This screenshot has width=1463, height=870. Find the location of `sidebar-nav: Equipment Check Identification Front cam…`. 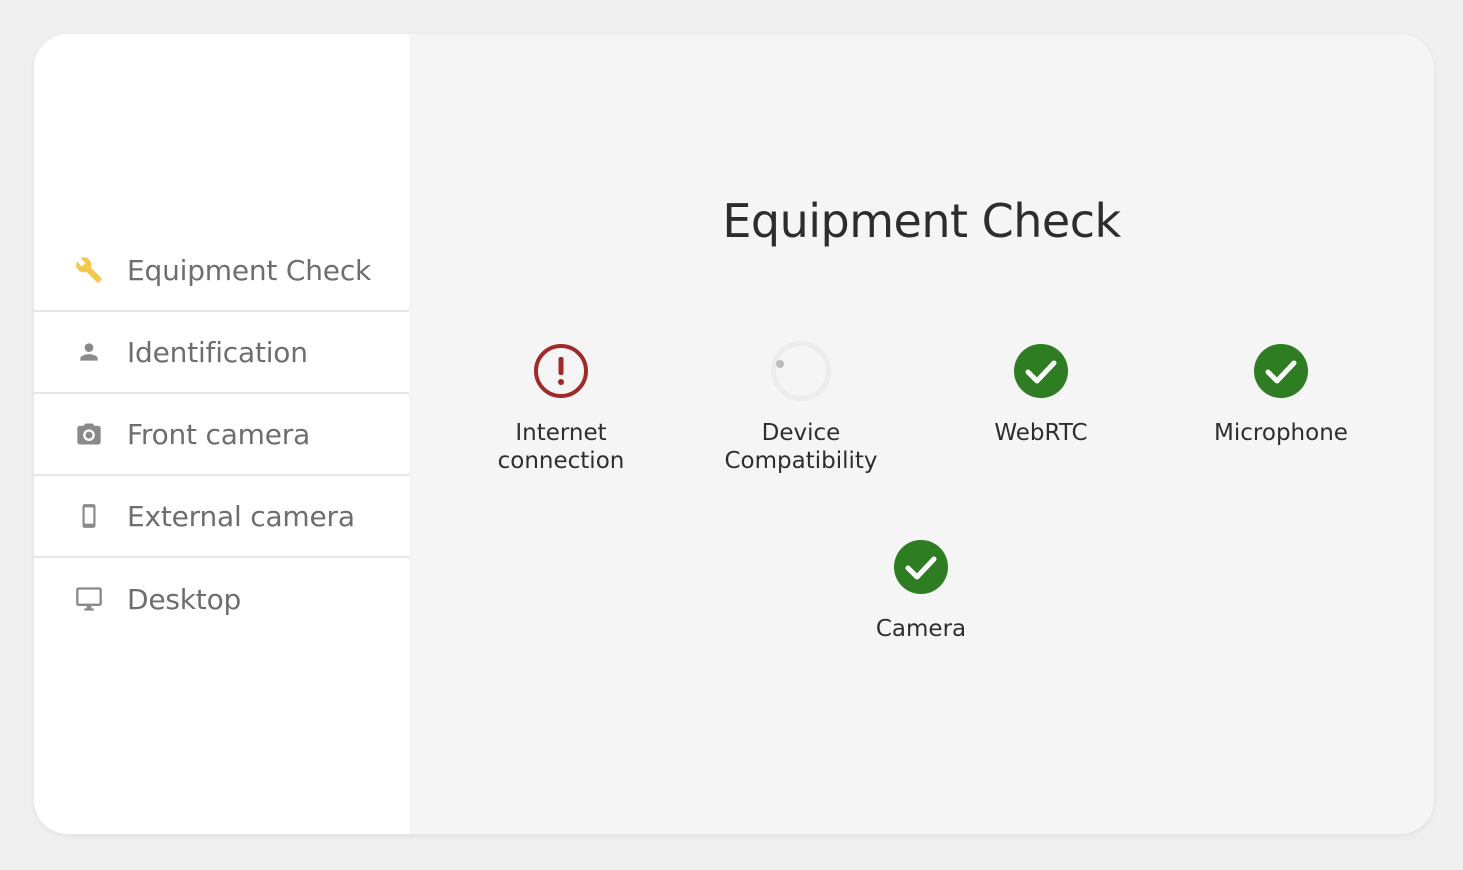

sidebar-nav: Equipment Check Identification Front cam… is located at coordinates (221, 435).